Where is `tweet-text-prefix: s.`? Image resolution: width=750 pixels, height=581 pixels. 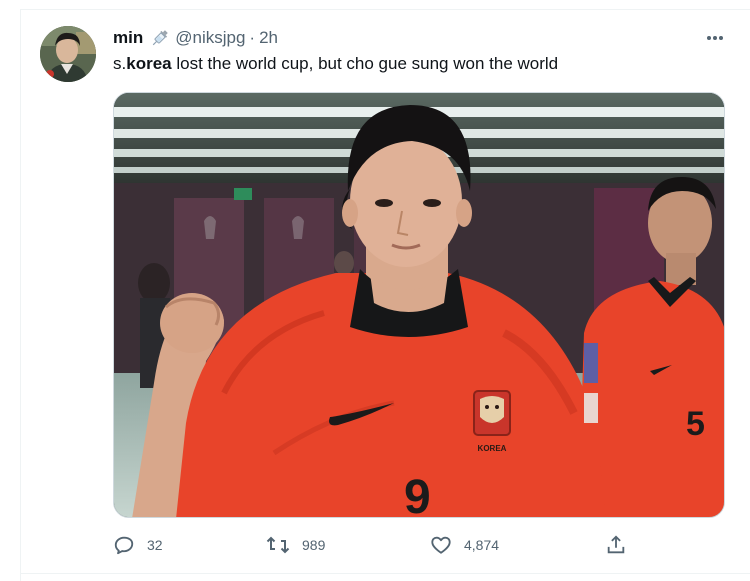
tweet-text-prefix: s. is located at coordinates (120, 63).